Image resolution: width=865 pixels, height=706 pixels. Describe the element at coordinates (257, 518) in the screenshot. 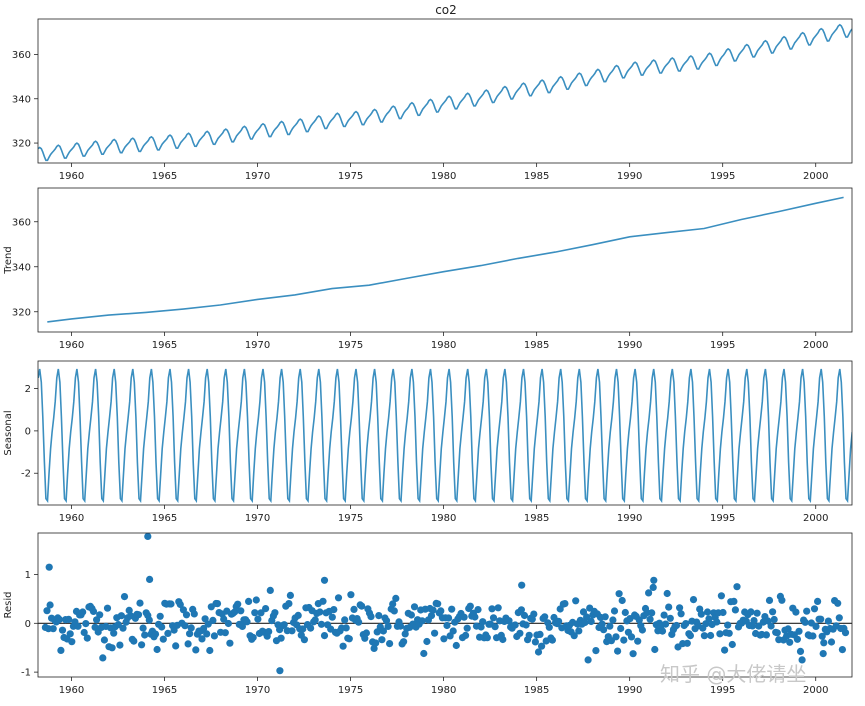

I see `x-tick-label: 1970` at that location.